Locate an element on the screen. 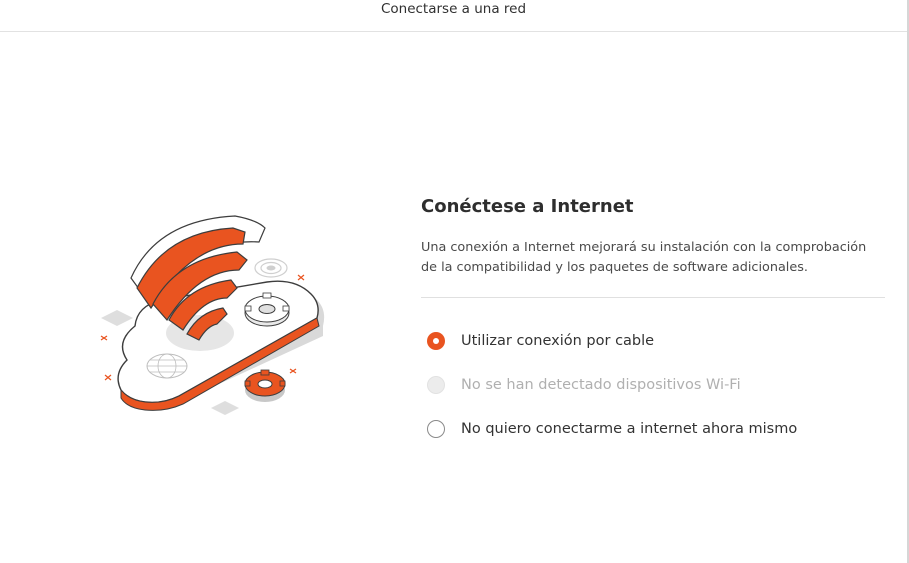 The height and width of the screenshot is (563, 909). option-label: No se han detectado dispositivos Wi-Fi is located at coordinates (601, 385).